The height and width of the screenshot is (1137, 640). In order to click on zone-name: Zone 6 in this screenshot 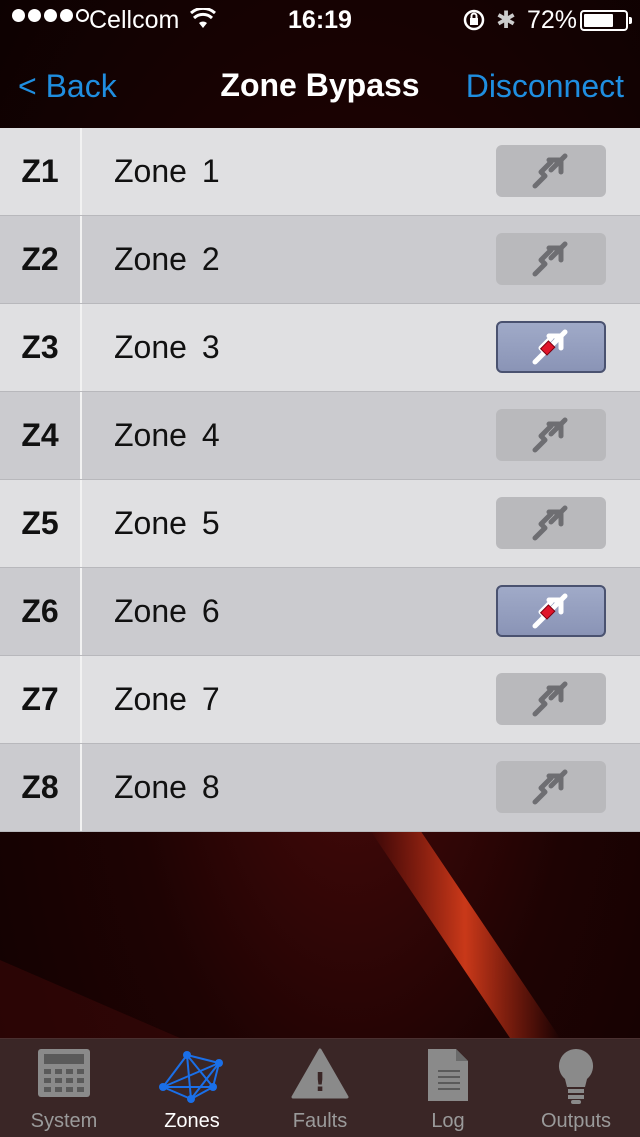, I will do `click(167, 611)`.